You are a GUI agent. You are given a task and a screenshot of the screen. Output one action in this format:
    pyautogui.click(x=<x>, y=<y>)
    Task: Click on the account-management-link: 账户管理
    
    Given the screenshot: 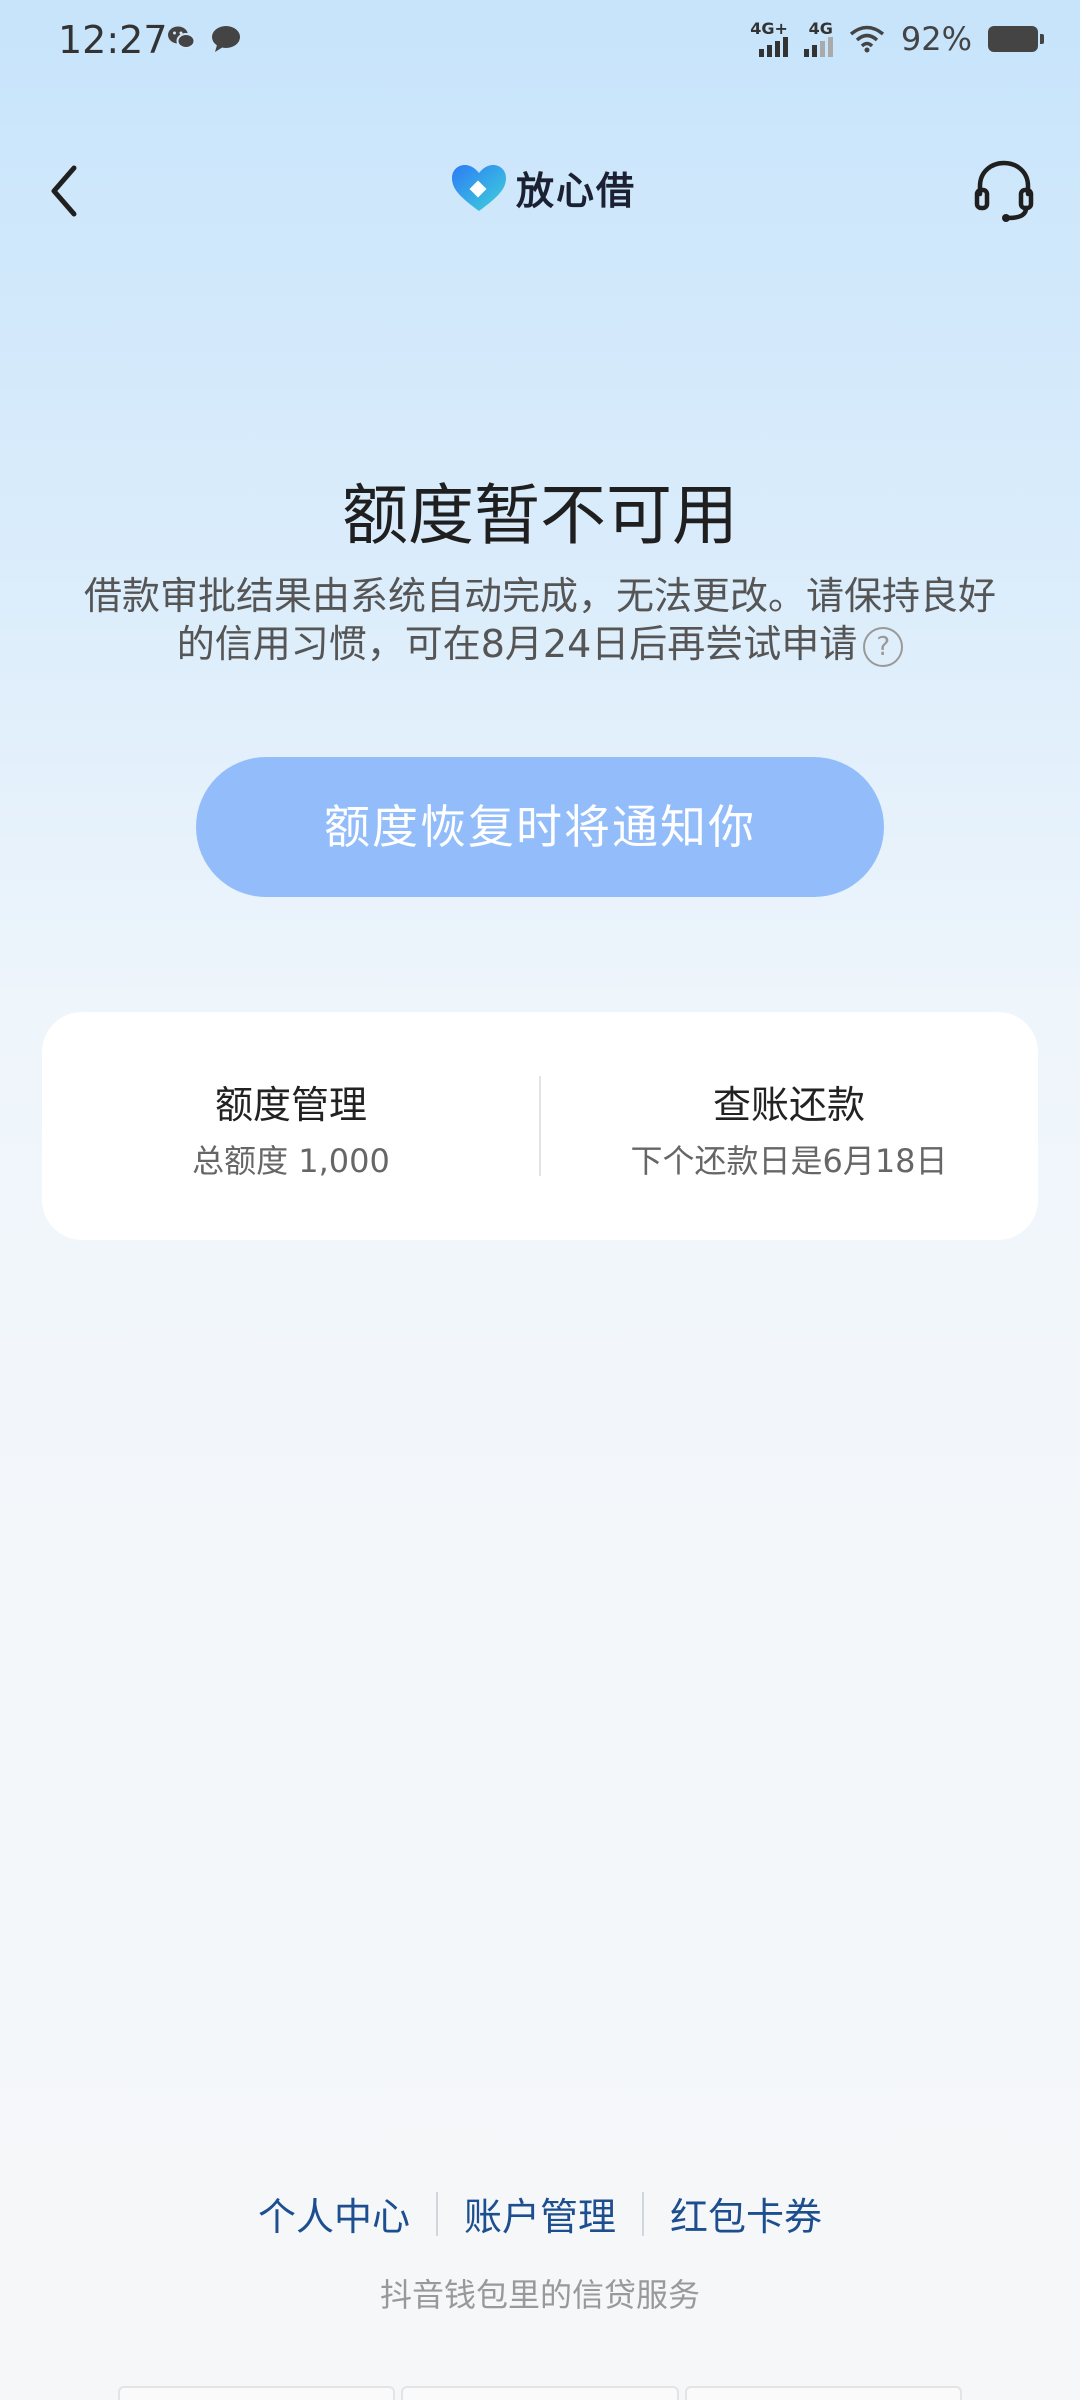 What is the action you would take?
    pyautogui.click(x=540, y=2213)
    